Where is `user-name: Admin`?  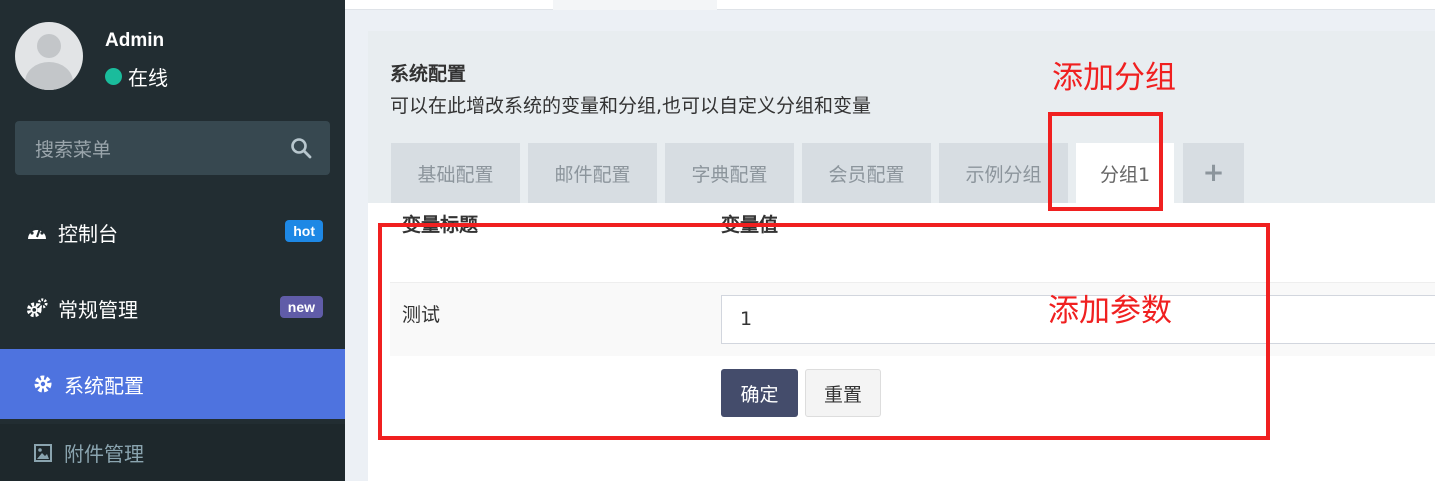
user-name: Admin is located at coordinates (135, 40).